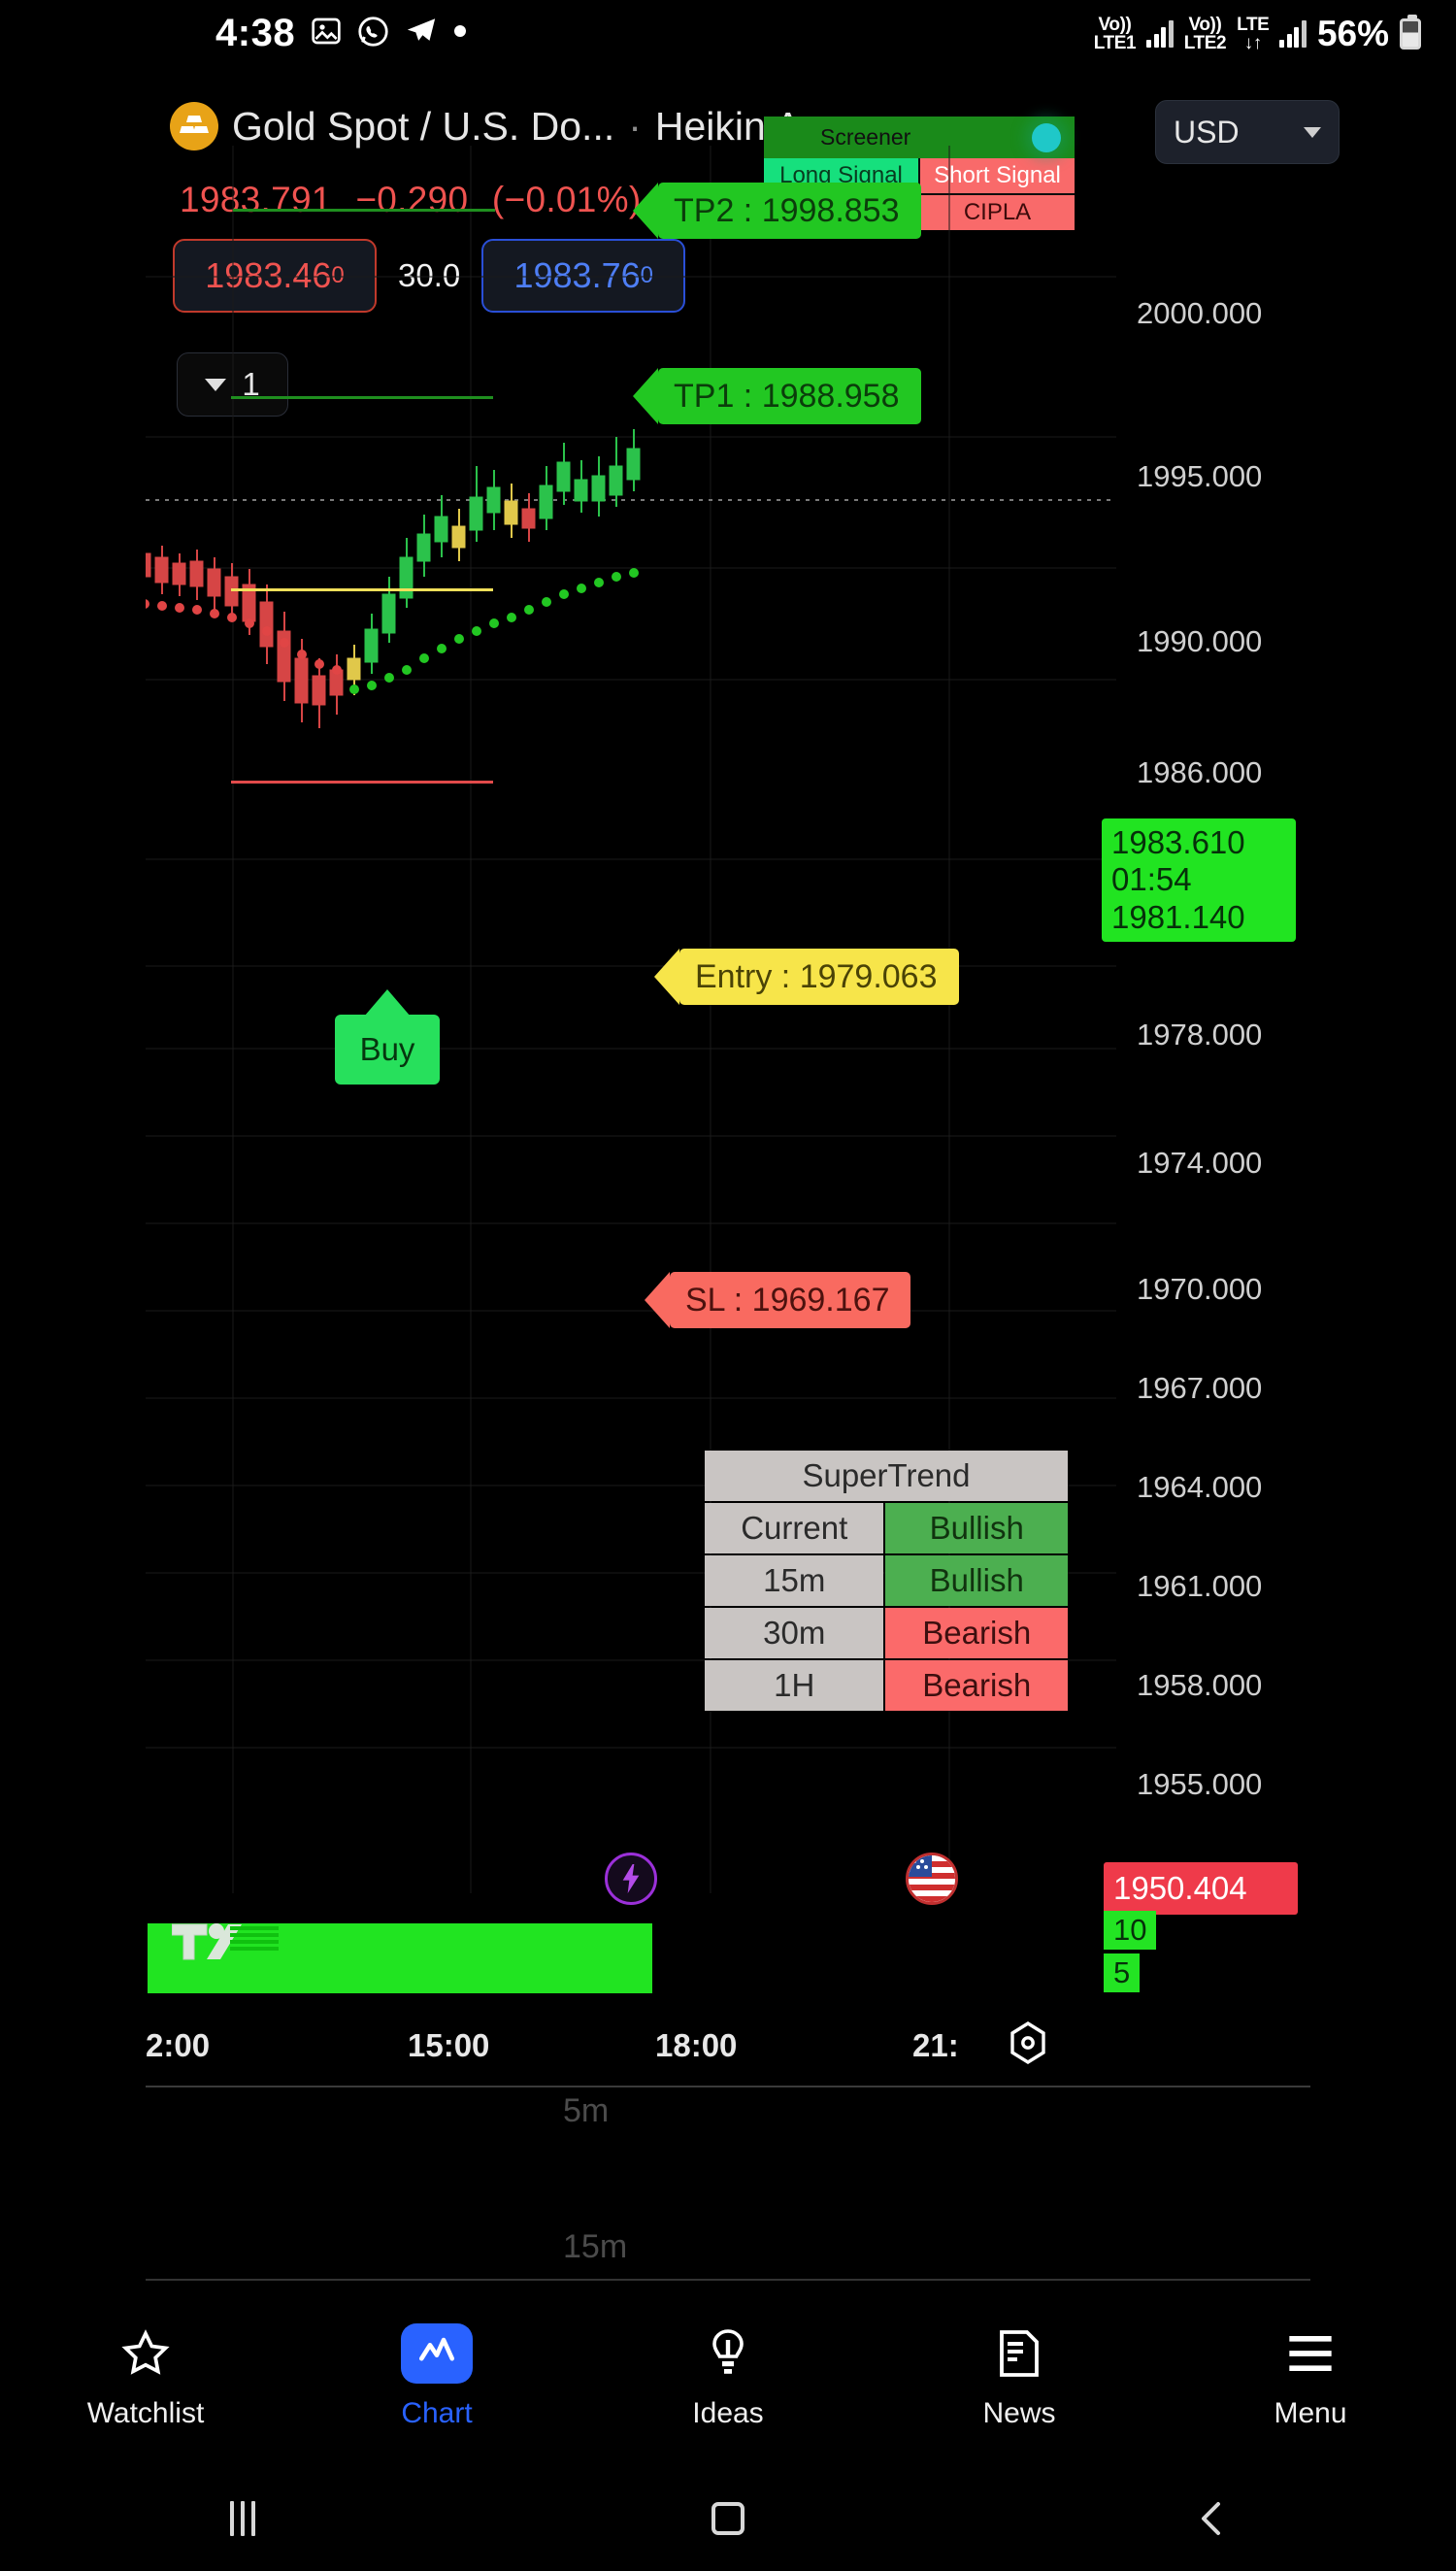 This screenshot has width=1456, height=2571. Describe the element at coordinates (1201, 1888) in the screenshot. I see `low-price-tag: 1950.404` at that location.